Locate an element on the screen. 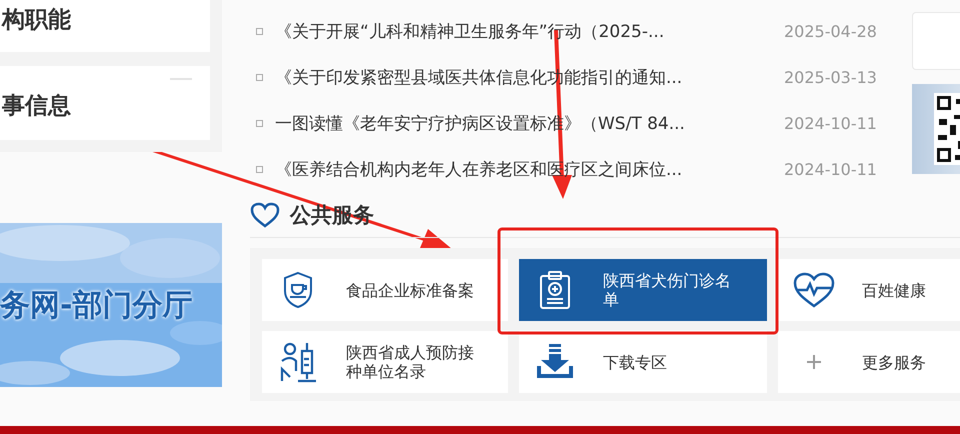 The image size is (960, 434). service-tile: 食品企业标准备案 is located at coordinates (385, 290).